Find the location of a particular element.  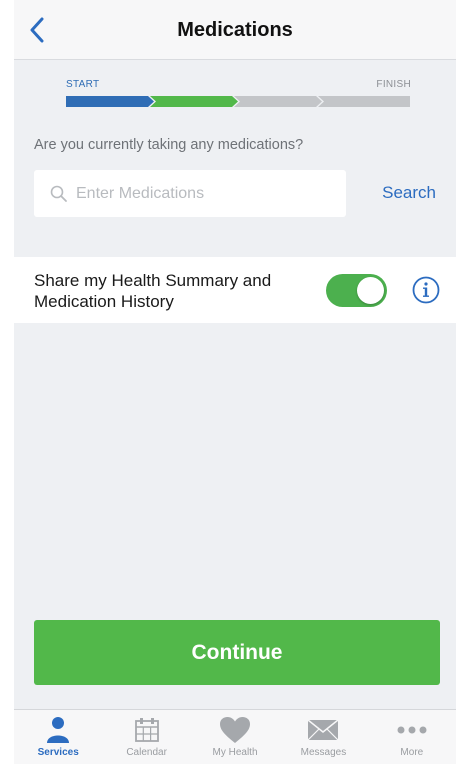

tab-calendar: Calendar is located at coordinates (146, 737).